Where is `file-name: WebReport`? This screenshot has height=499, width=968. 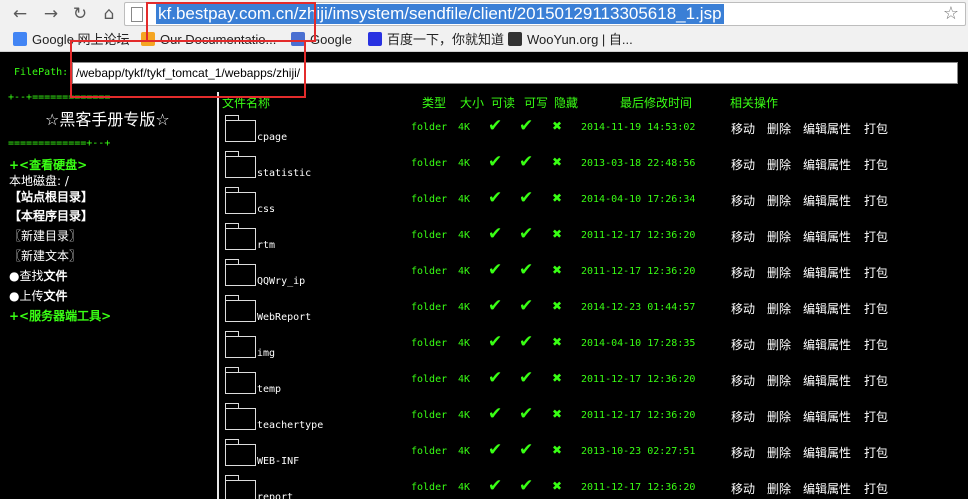
file-name: WebReport is located at coordinates (284, 317).